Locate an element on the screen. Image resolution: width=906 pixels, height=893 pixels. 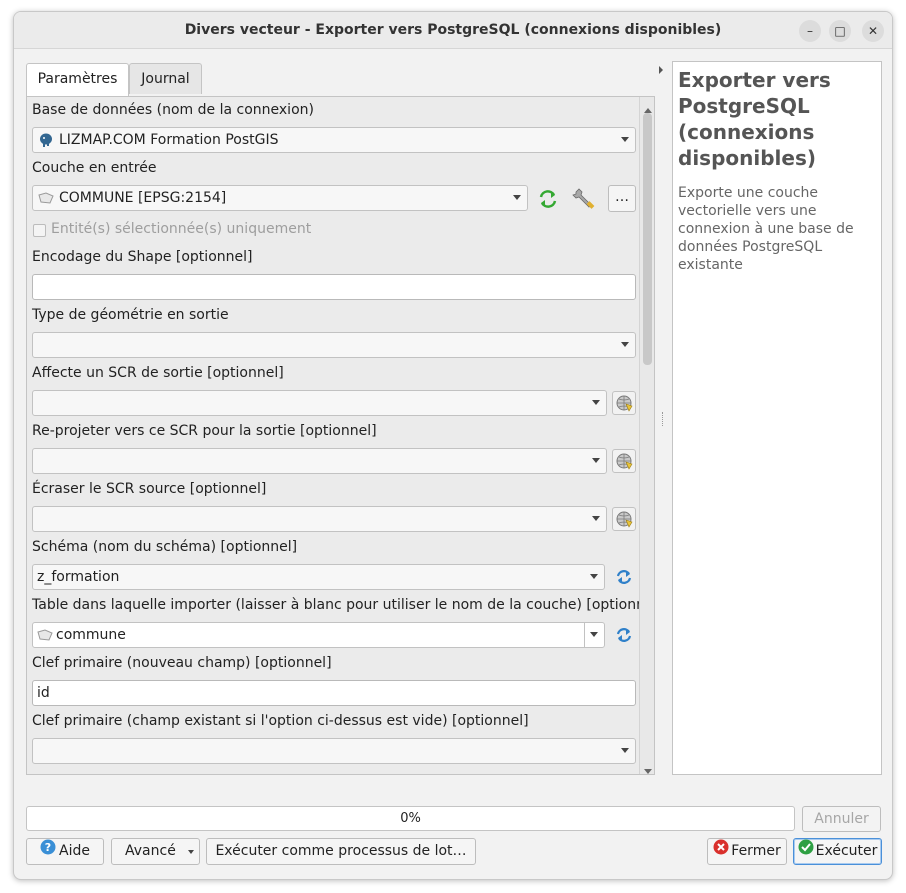
scroll-down-icon is located at coordinates (648, 768).